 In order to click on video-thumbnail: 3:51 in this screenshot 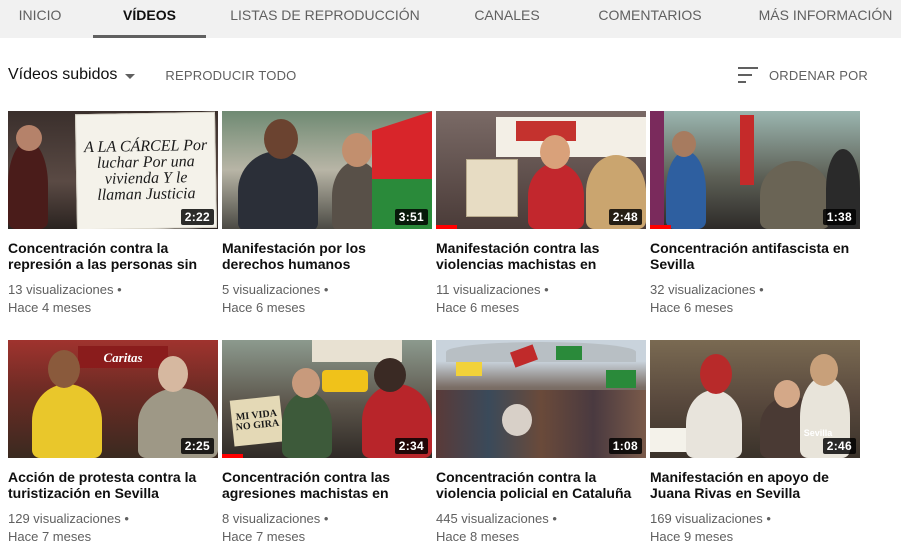, I will do `click(327, 170)`.